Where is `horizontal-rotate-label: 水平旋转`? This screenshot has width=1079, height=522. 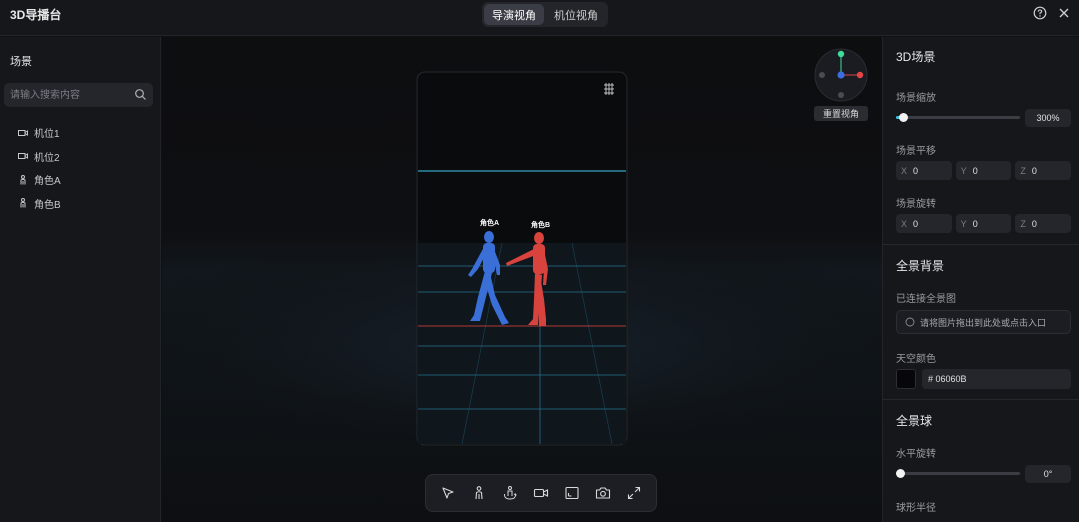
horizontal-rotate-label: 水平旋转 is located at coordinates (916, 454).